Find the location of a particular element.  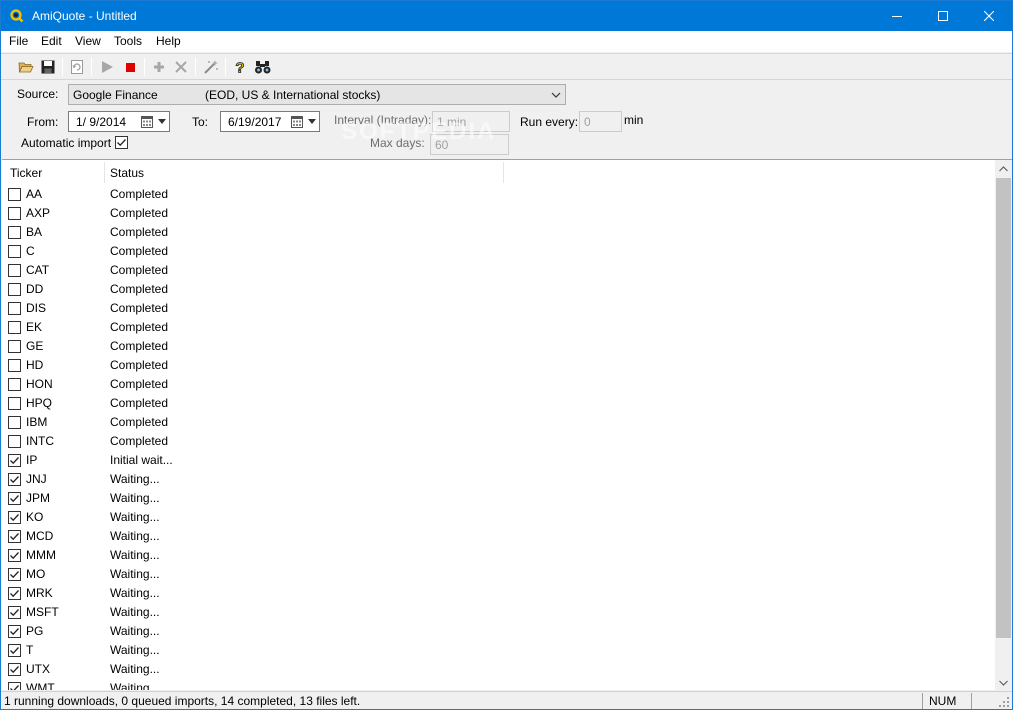

table-row: DIS Completed is located at coordinates (498, 308).